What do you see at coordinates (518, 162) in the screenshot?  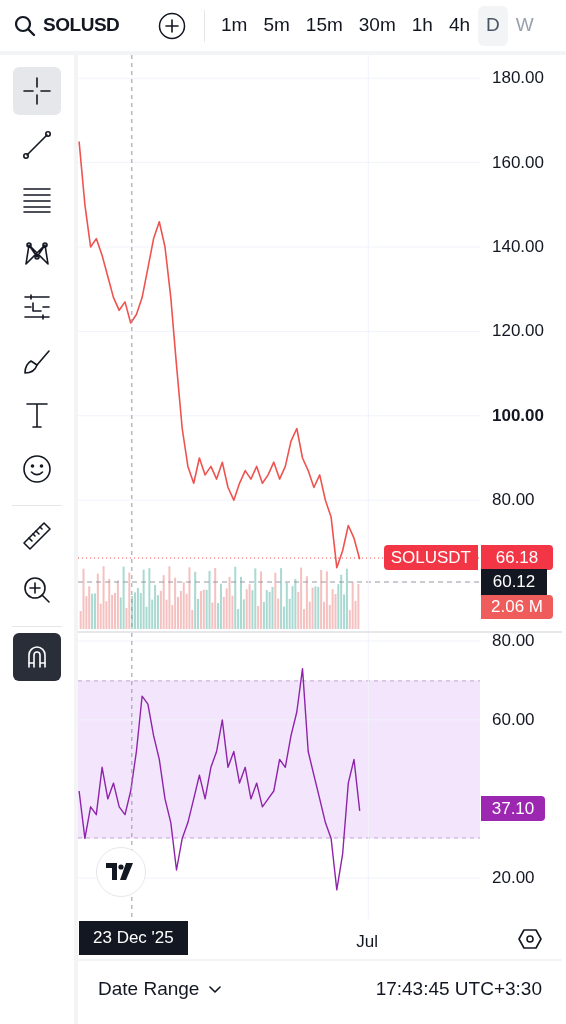 I see `price-scale-label: 160.00` at bounding box center [518, 162].